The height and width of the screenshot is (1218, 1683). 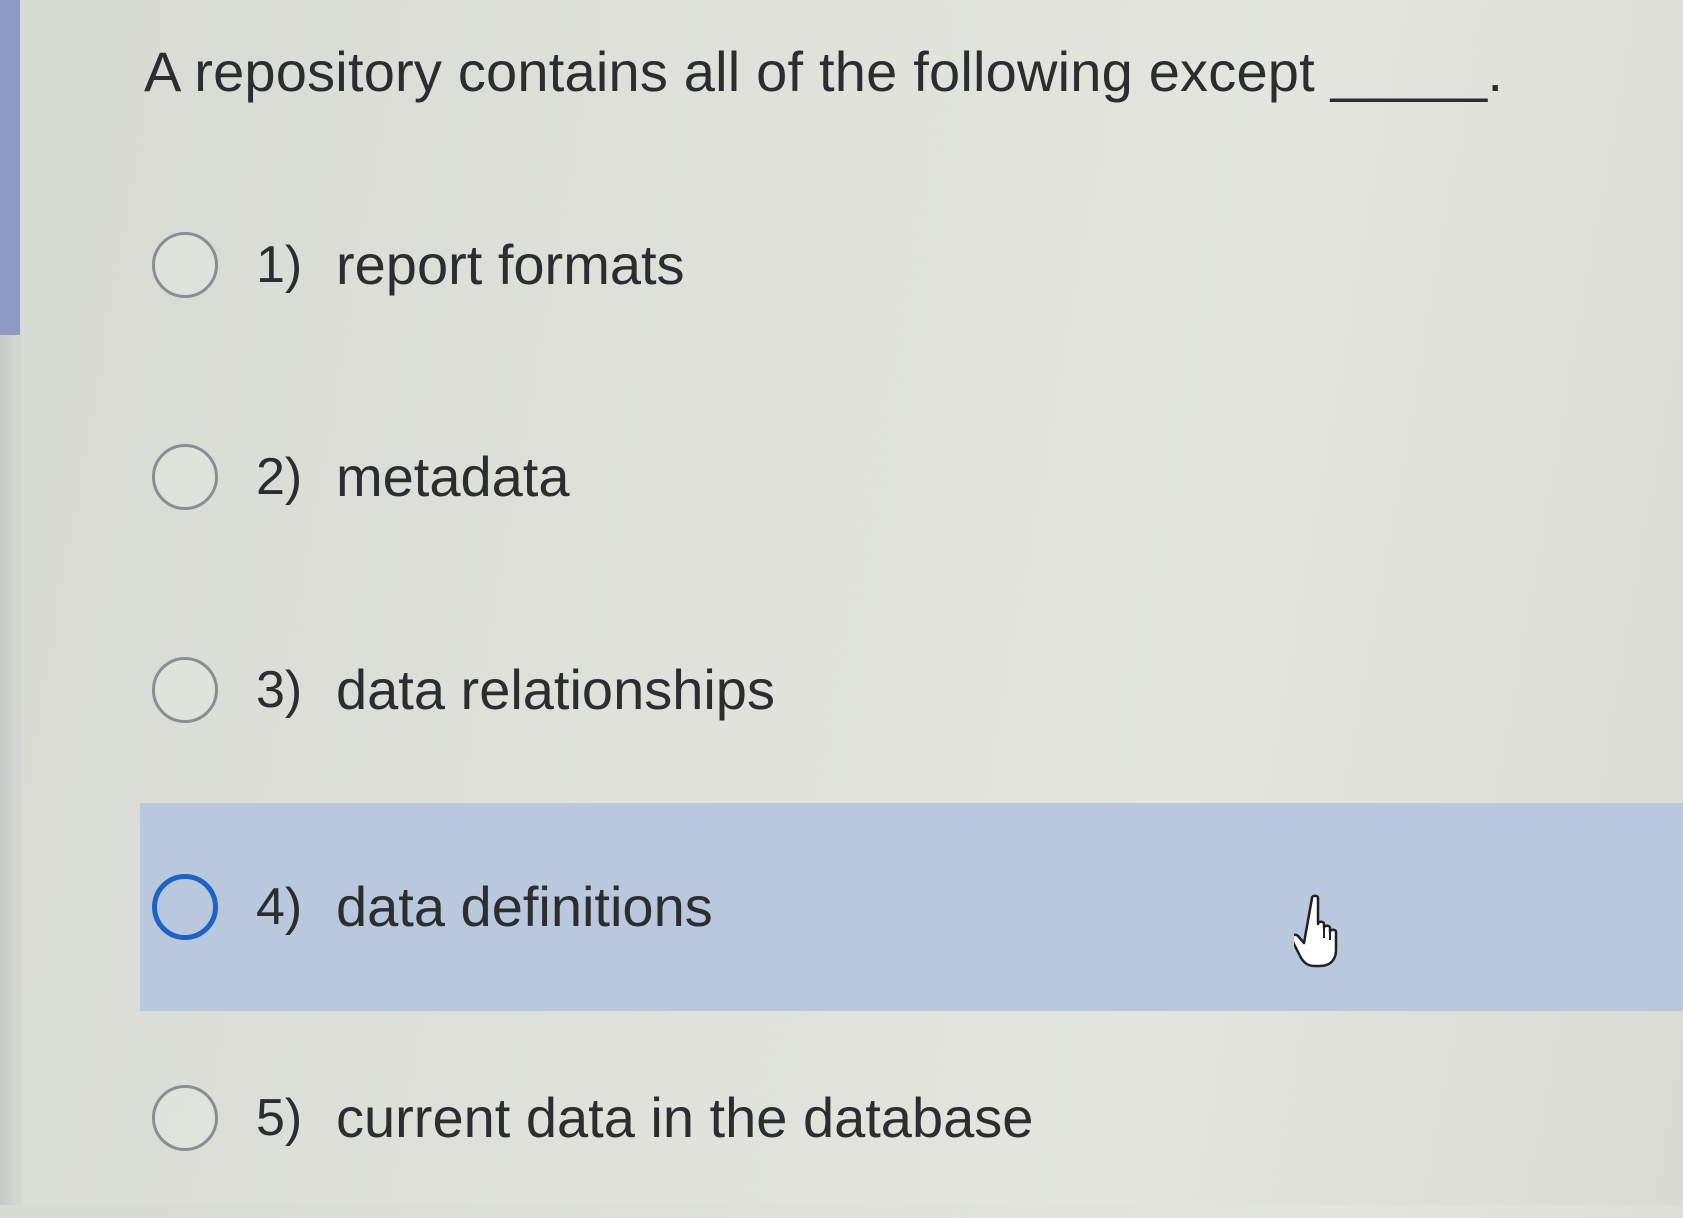 I want to click on option-label: data definitions, so click(x=524, y=906).